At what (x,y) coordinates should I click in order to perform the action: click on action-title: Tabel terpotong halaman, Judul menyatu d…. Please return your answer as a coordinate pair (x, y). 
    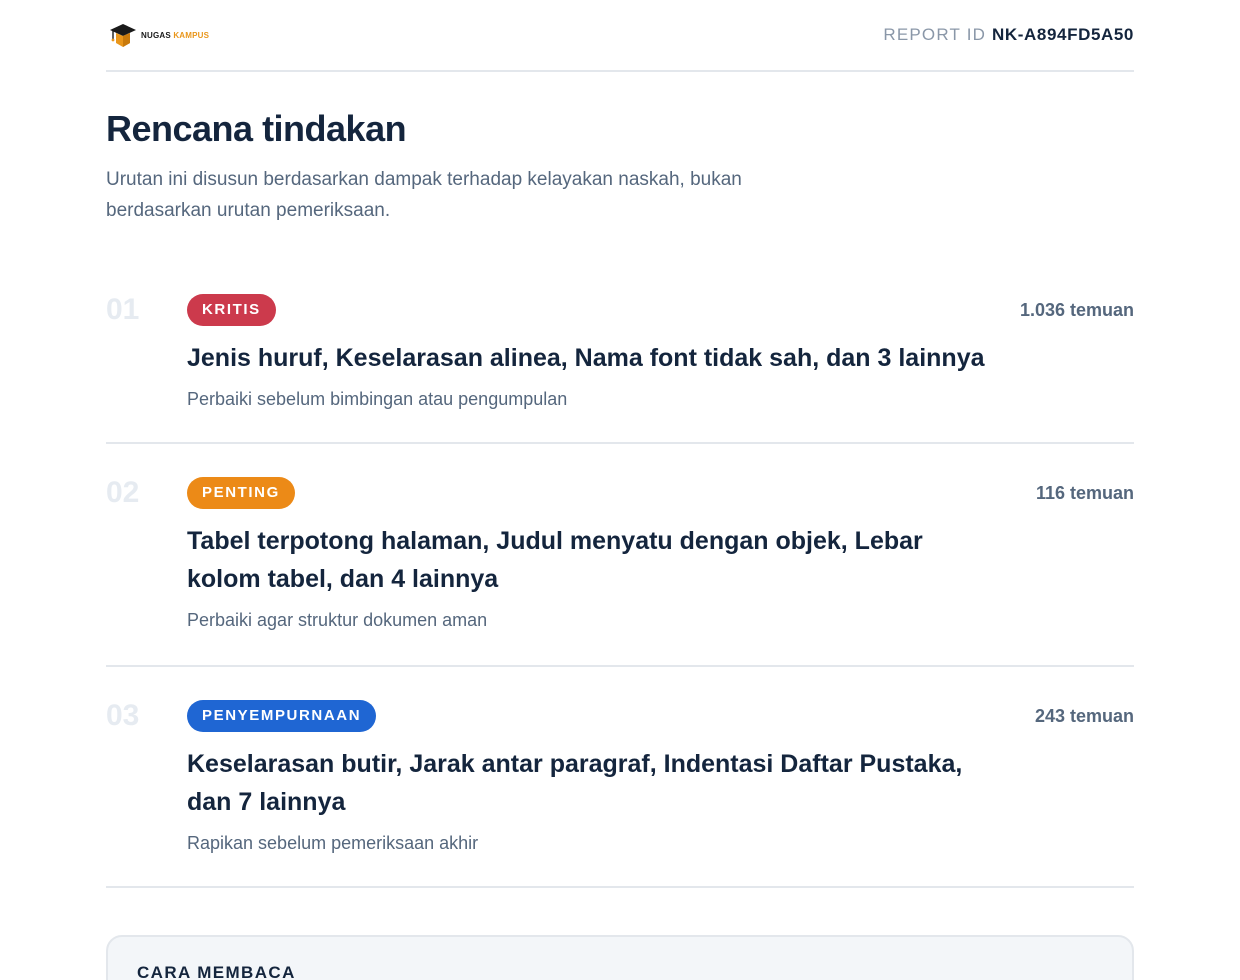
    Looking at the image, I should click on (587, 560).